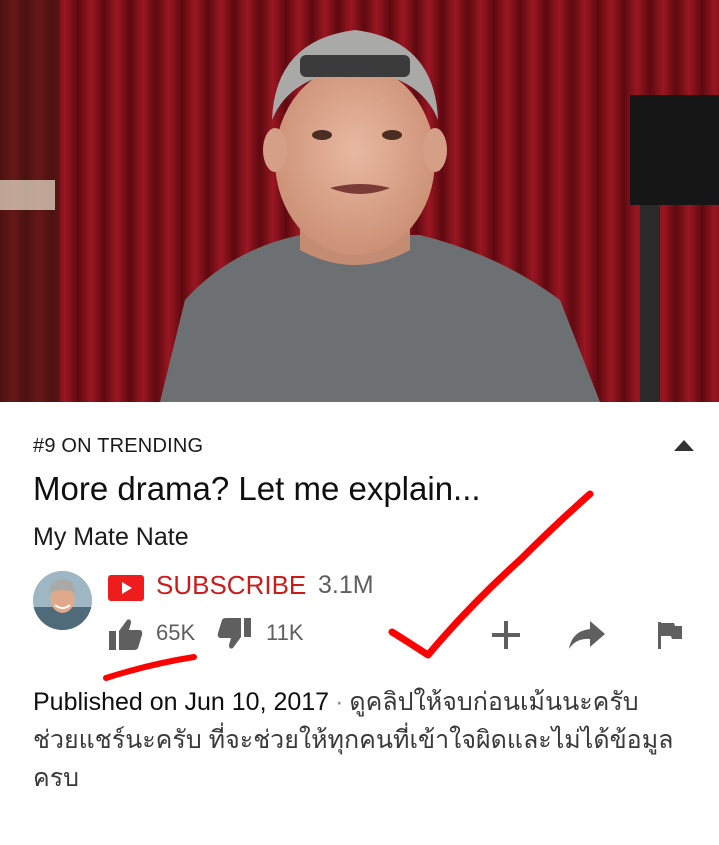 The image size is (719, 845). Describe the element at coordinates (181, 702) in the screenshot. I see `publish-date: Published on Jun 10, 2017` at that location.